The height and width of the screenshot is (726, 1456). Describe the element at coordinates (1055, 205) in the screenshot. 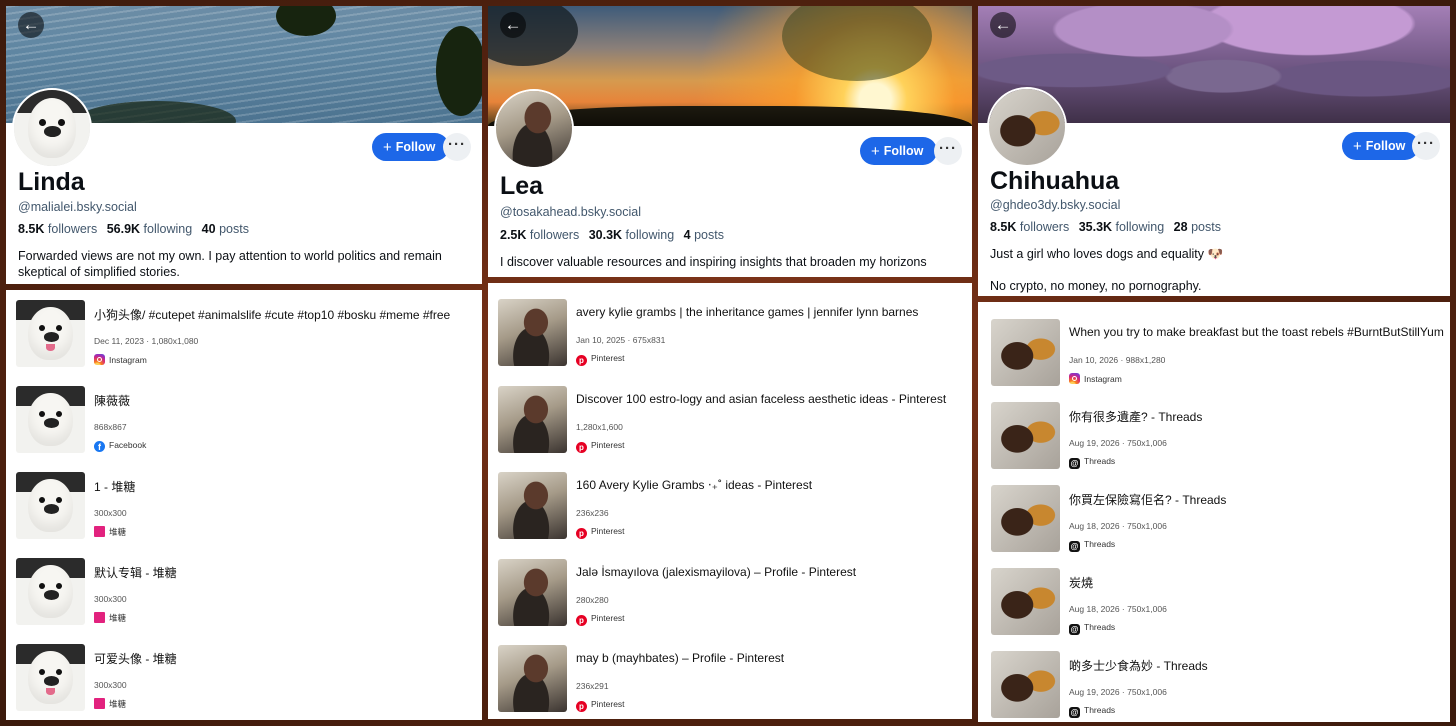

I see `profile-handle: @ghdeo3dy.bsky.social` at that location.